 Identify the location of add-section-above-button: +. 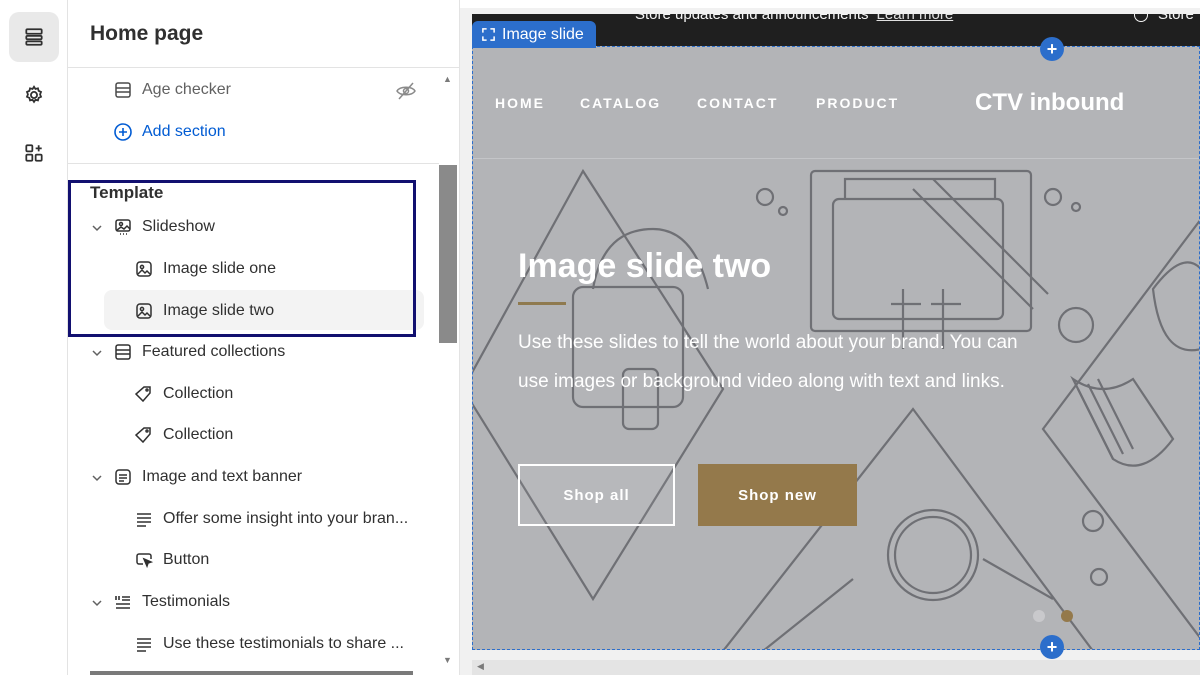
(1052, 49).